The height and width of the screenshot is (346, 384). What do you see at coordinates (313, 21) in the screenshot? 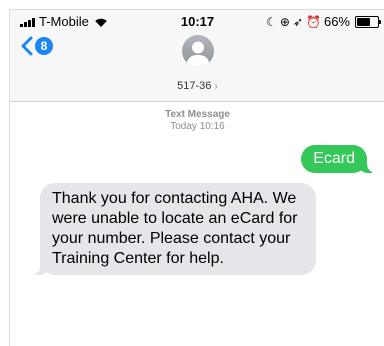
I see `alarm-icon: ⏰` at bounding box center [313, 21].